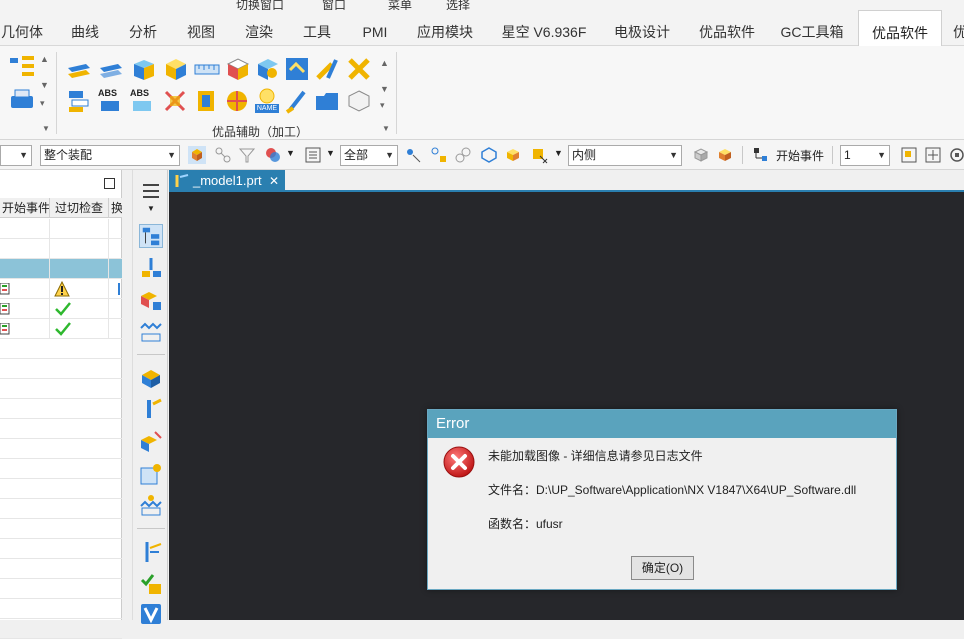  Describe the element at coordinates (274, 181) in the screenshot. I see `close-tab-icon: ✕` at that location.